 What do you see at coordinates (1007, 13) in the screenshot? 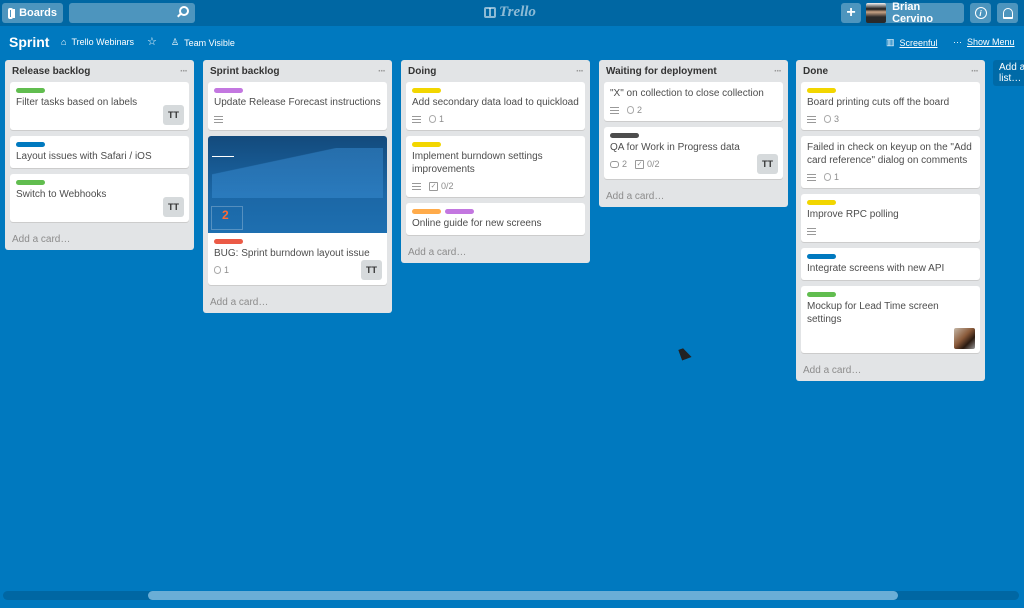
I see `notifications-button` at bounding box center [1007, 13].